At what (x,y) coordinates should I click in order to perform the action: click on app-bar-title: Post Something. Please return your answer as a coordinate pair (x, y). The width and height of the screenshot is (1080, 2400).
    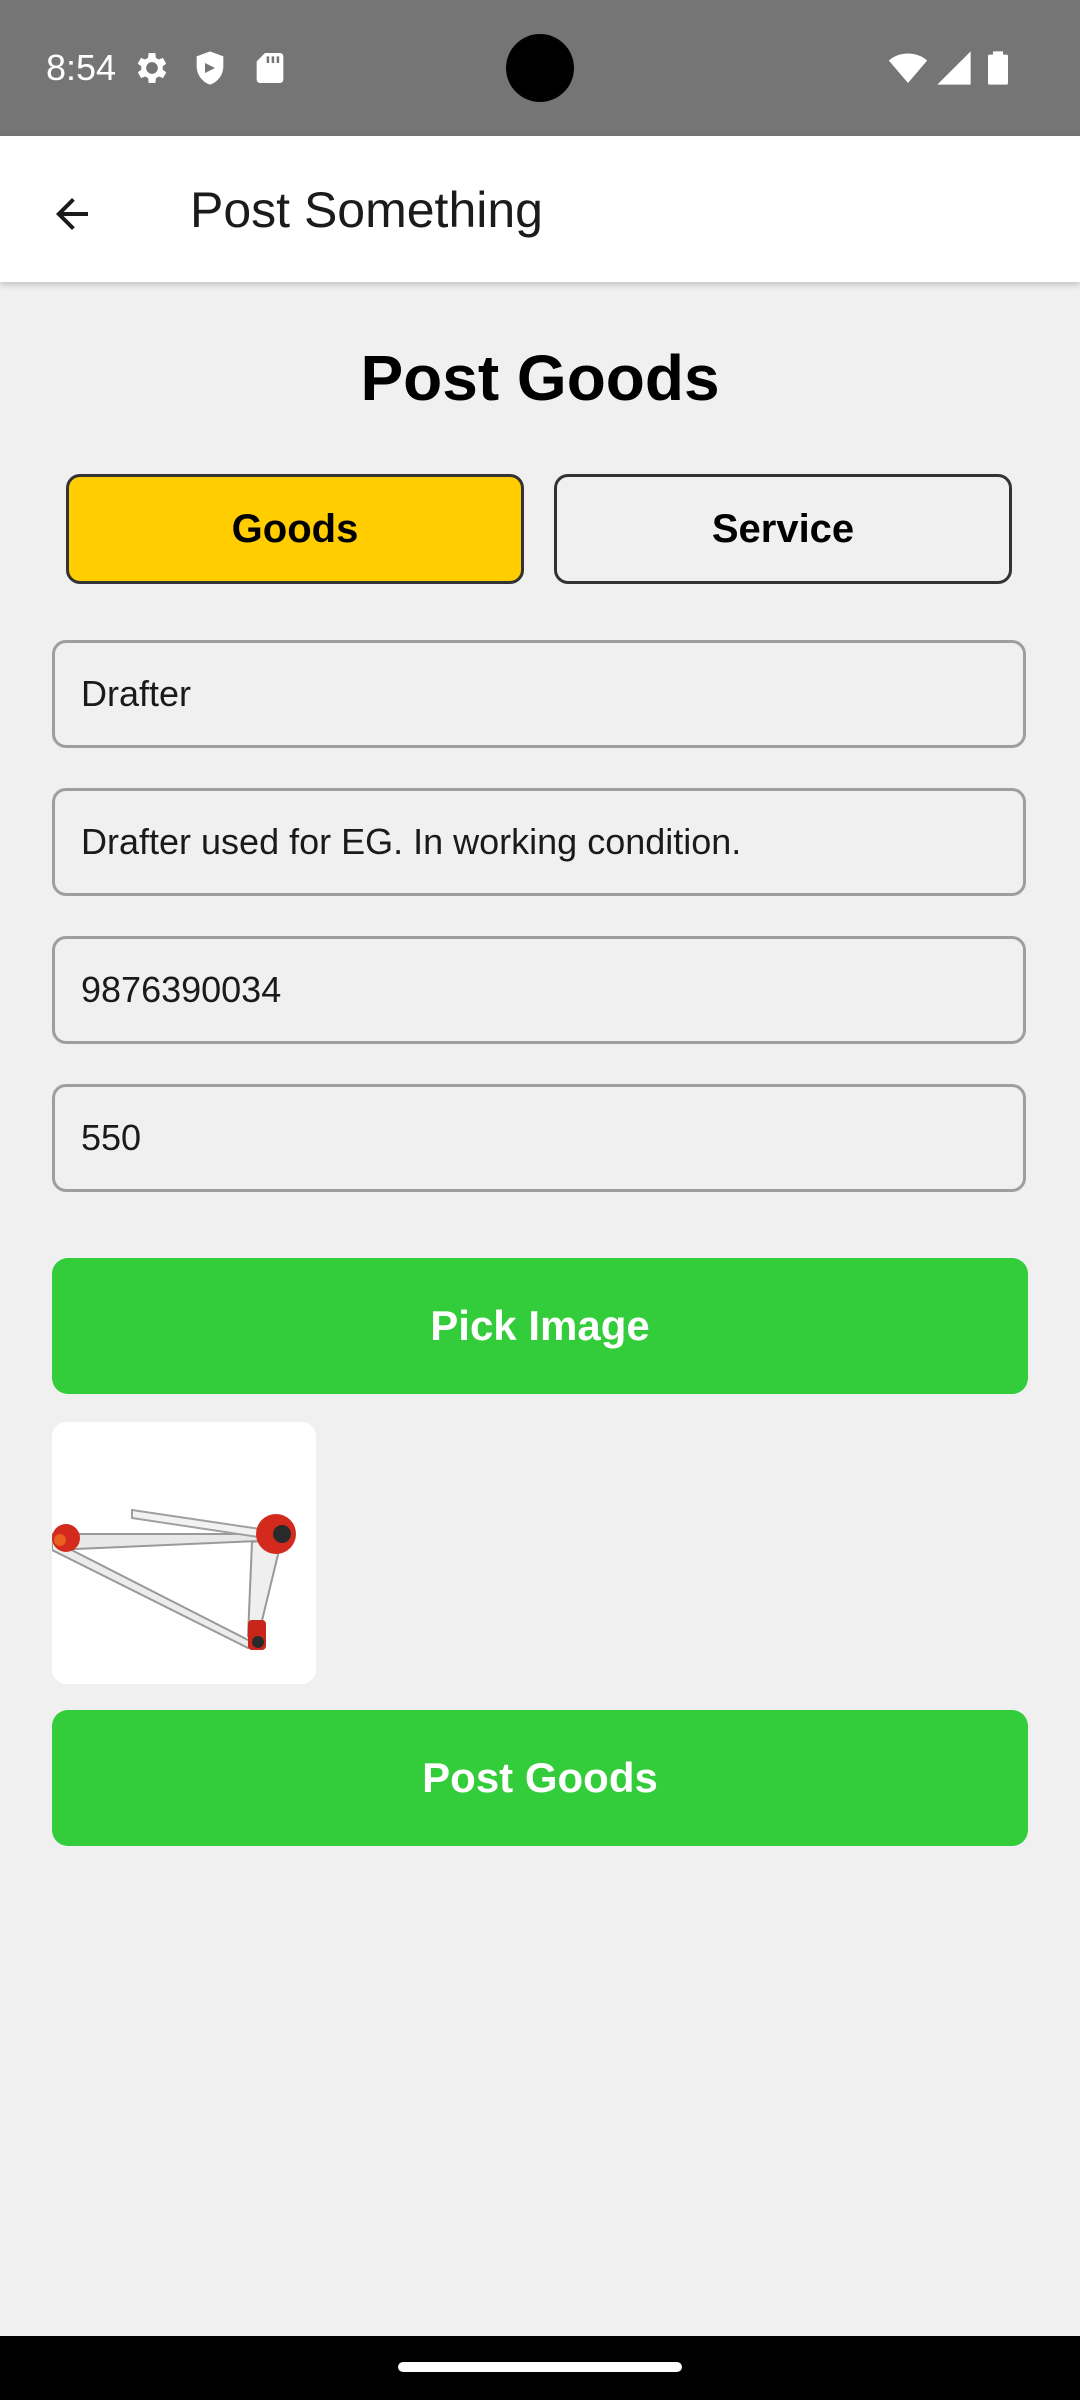
    Looking at the image, I should click on (366, 210).